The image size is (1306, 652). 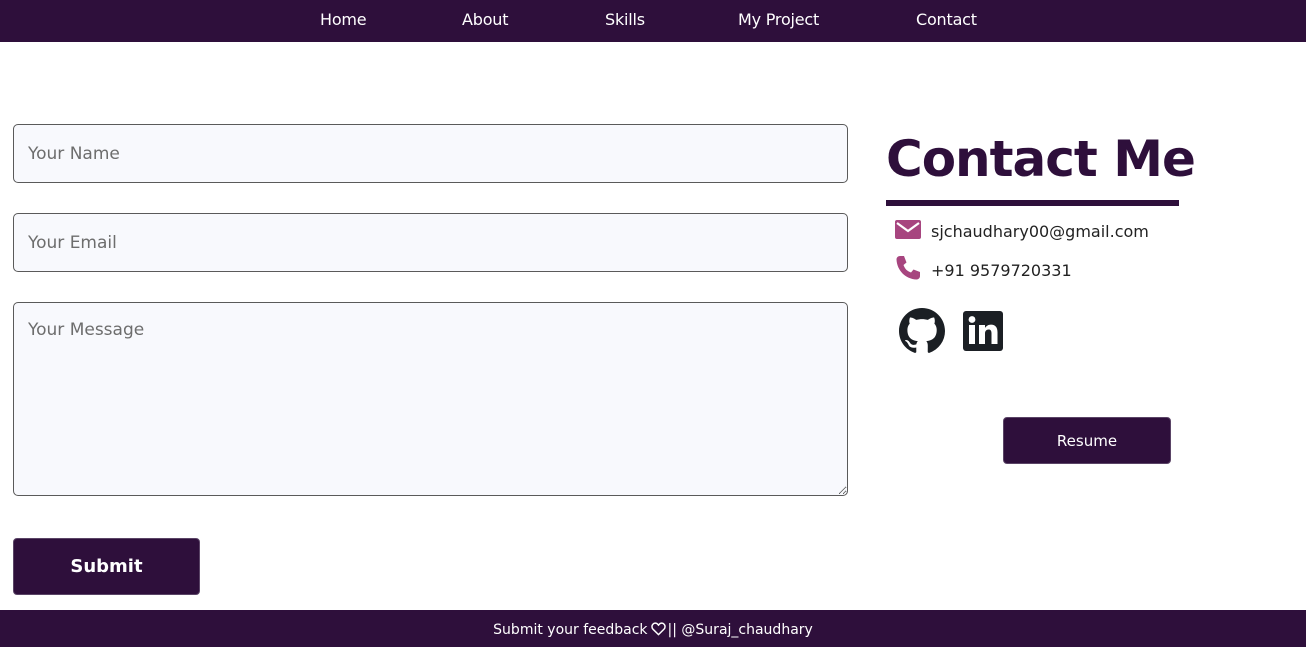 What do you see at coordinates (1040, 231) in the screenshot?
I see `email-address-text: sjchaudhary00@gmail.com` at bounding box center [1040, 231].